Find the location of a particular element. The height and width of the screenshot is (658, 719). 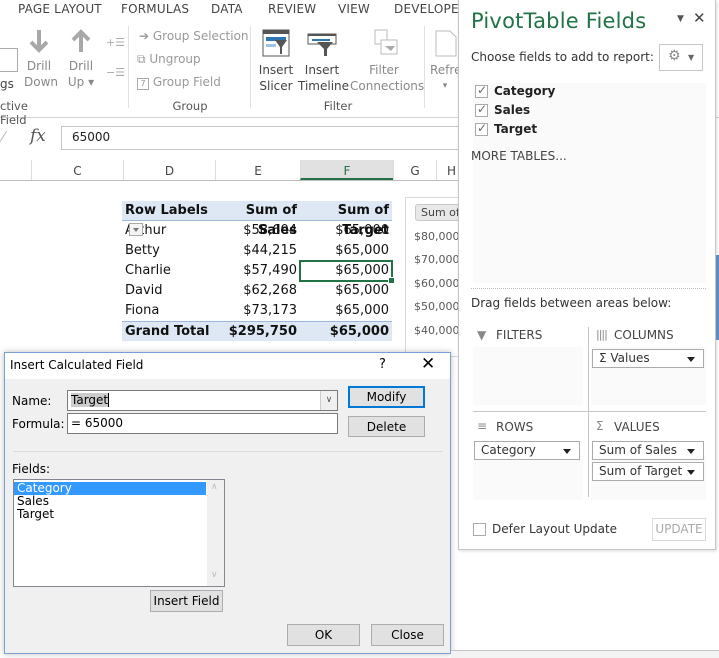

defer-layout-label: Defer Layout Update is located at coordinates (555, 529).